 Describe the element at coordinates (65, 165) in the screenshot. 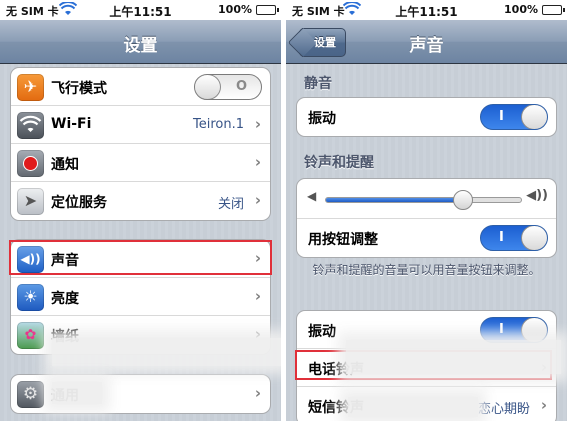

I see `row-label: 通知` at that location.